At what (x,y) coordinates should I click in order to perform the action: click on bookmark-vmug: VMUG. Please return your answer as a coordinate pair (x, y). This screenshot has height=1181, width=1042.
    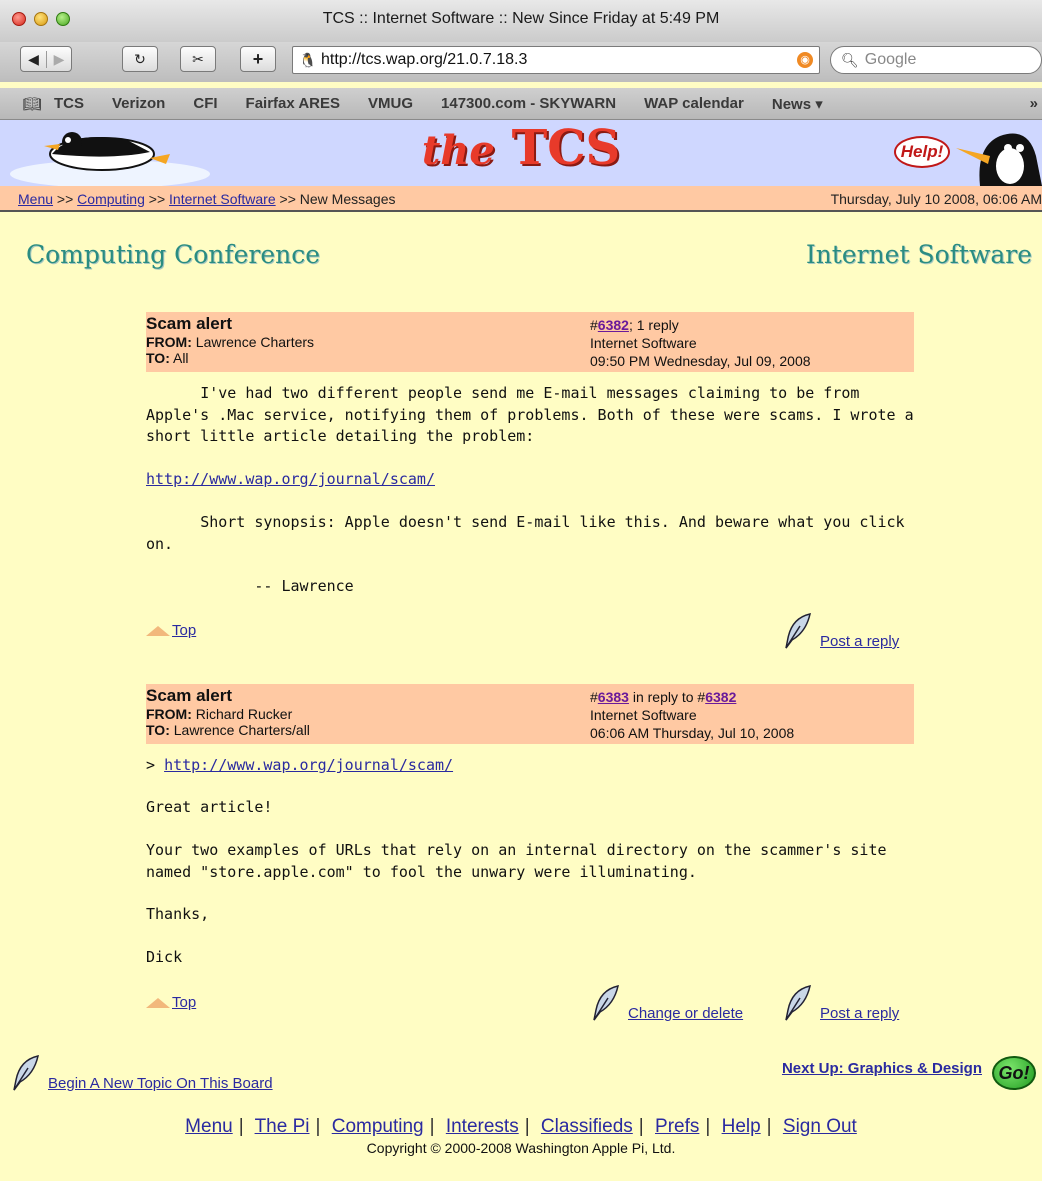
    Looking at the image, I should click on (390, 103).